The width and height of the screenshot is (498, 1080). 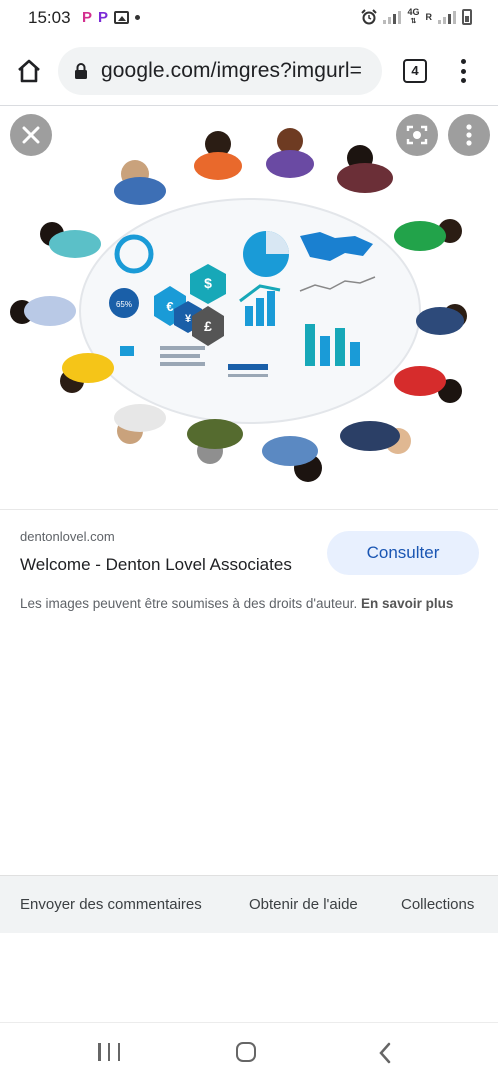 I want to click on network-type: 4G ⇅, so click(x=413, y=16).